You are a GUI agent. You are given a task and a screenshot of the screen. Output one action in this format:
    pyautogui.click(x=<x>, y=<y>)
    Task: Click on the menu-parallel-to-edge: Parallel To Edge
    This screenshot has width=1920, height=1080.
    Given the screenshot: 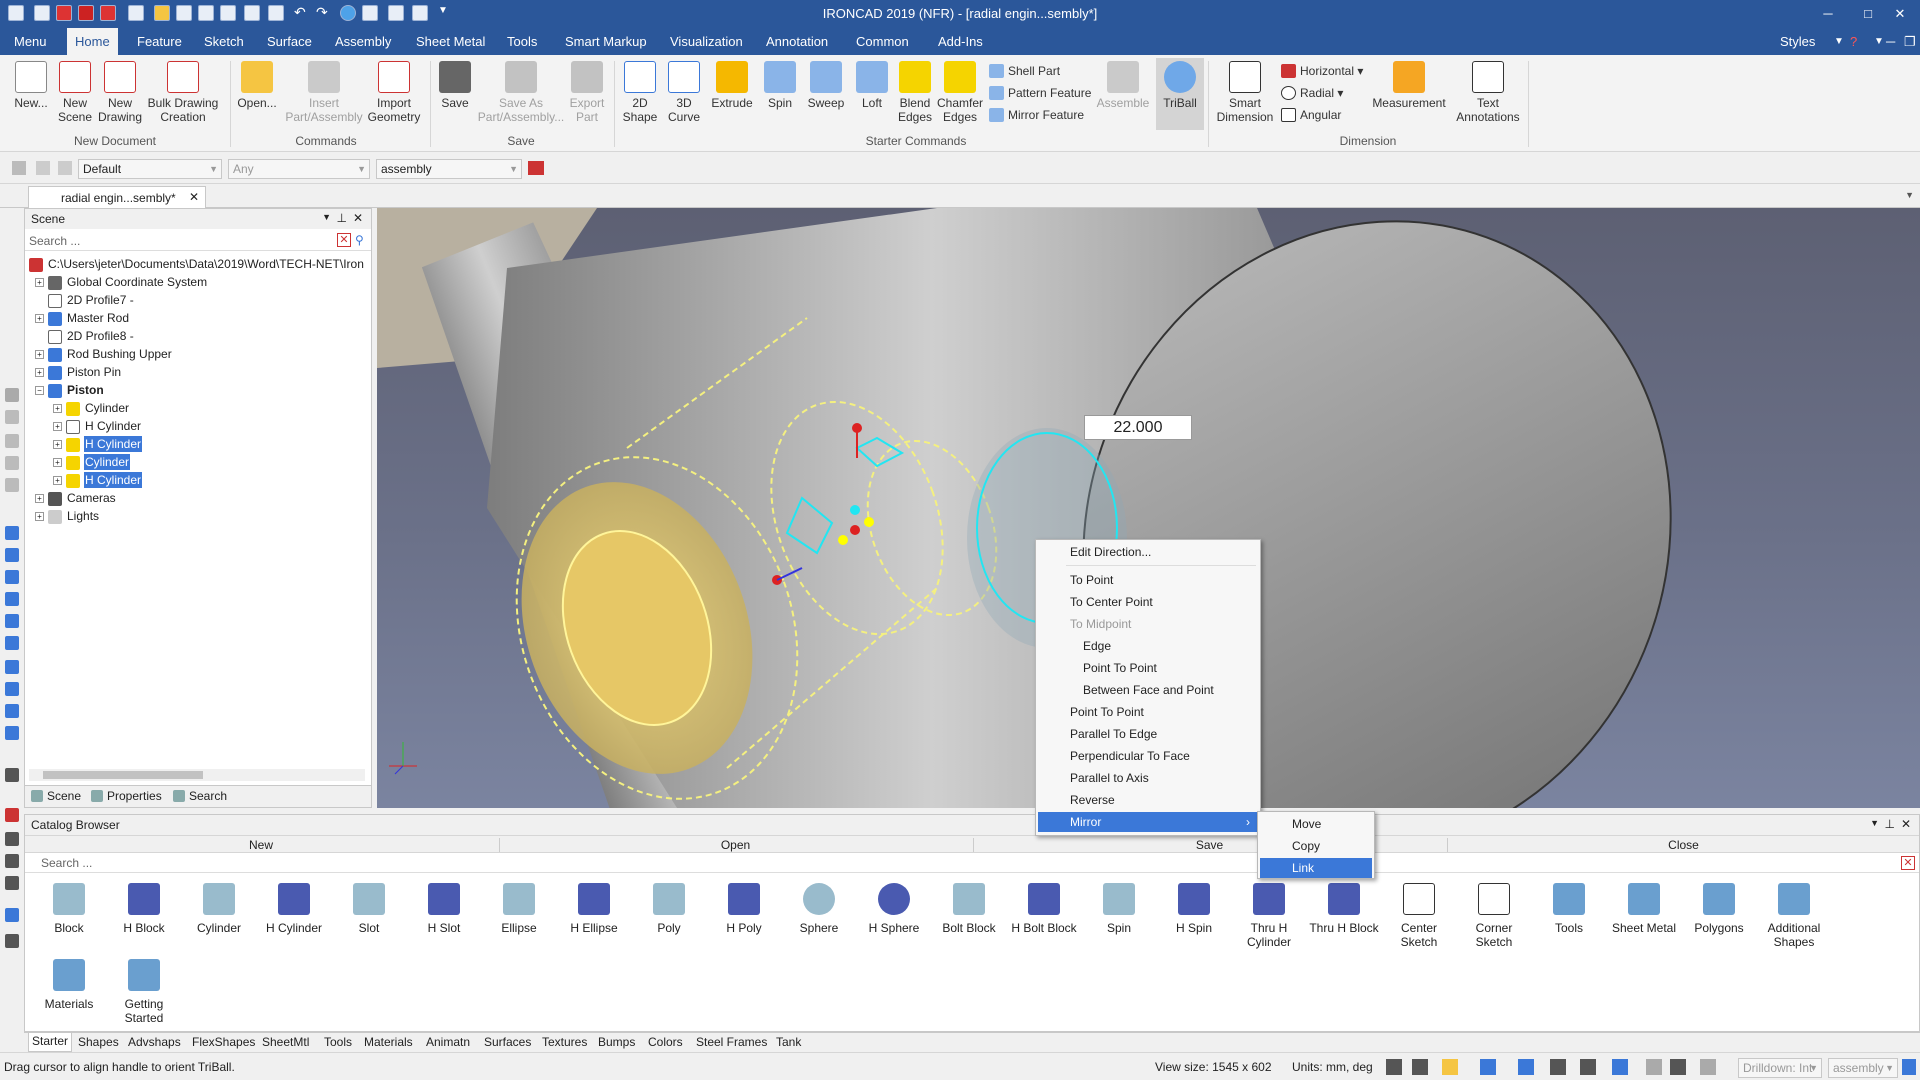 What is the action you would take?
    pyautogui.click(x=1148, y=734)
    